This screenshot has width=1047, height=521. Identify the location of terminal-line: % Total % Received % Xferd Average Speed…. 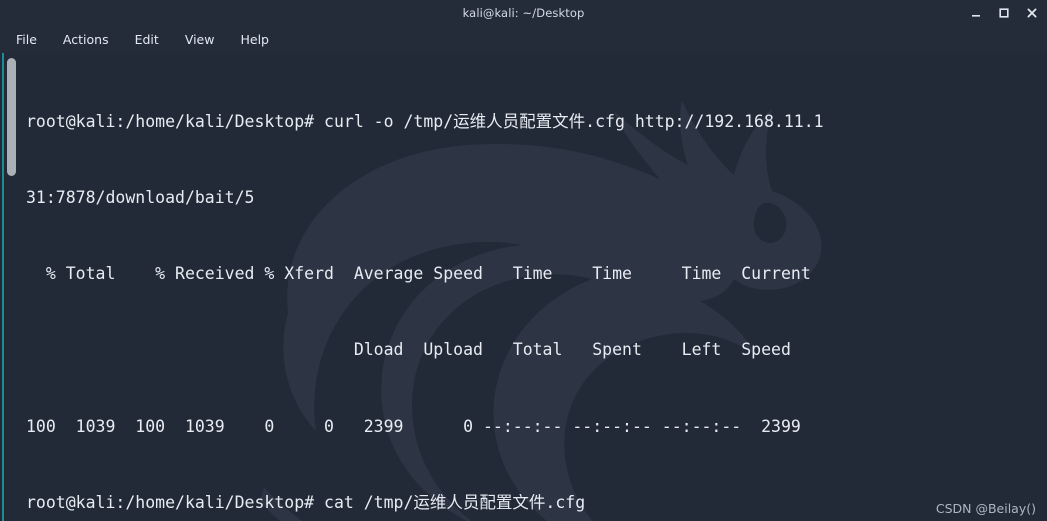
(418, 274).